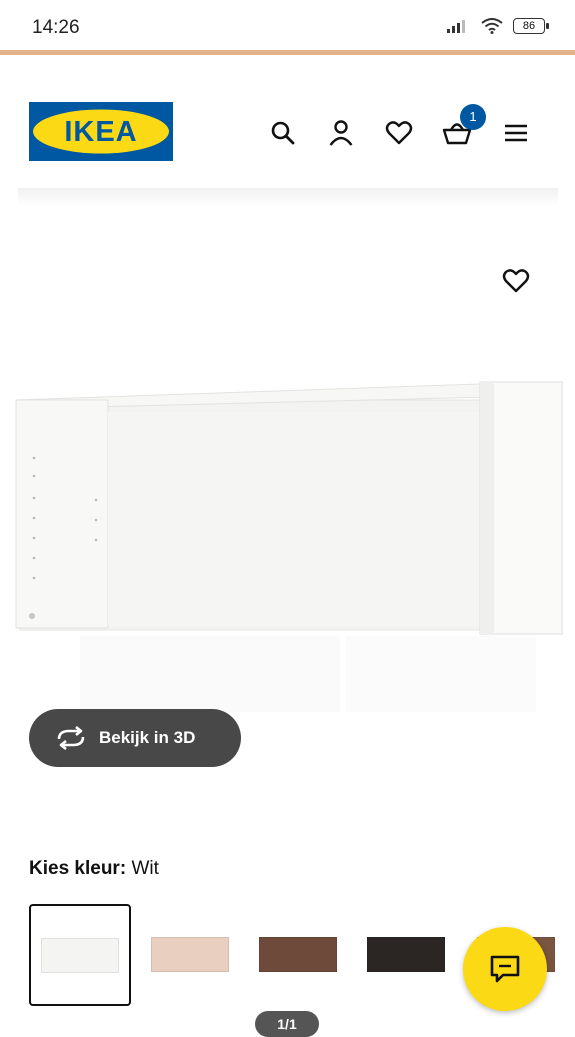  I want to click on wifi-icon, so click(492, 26).